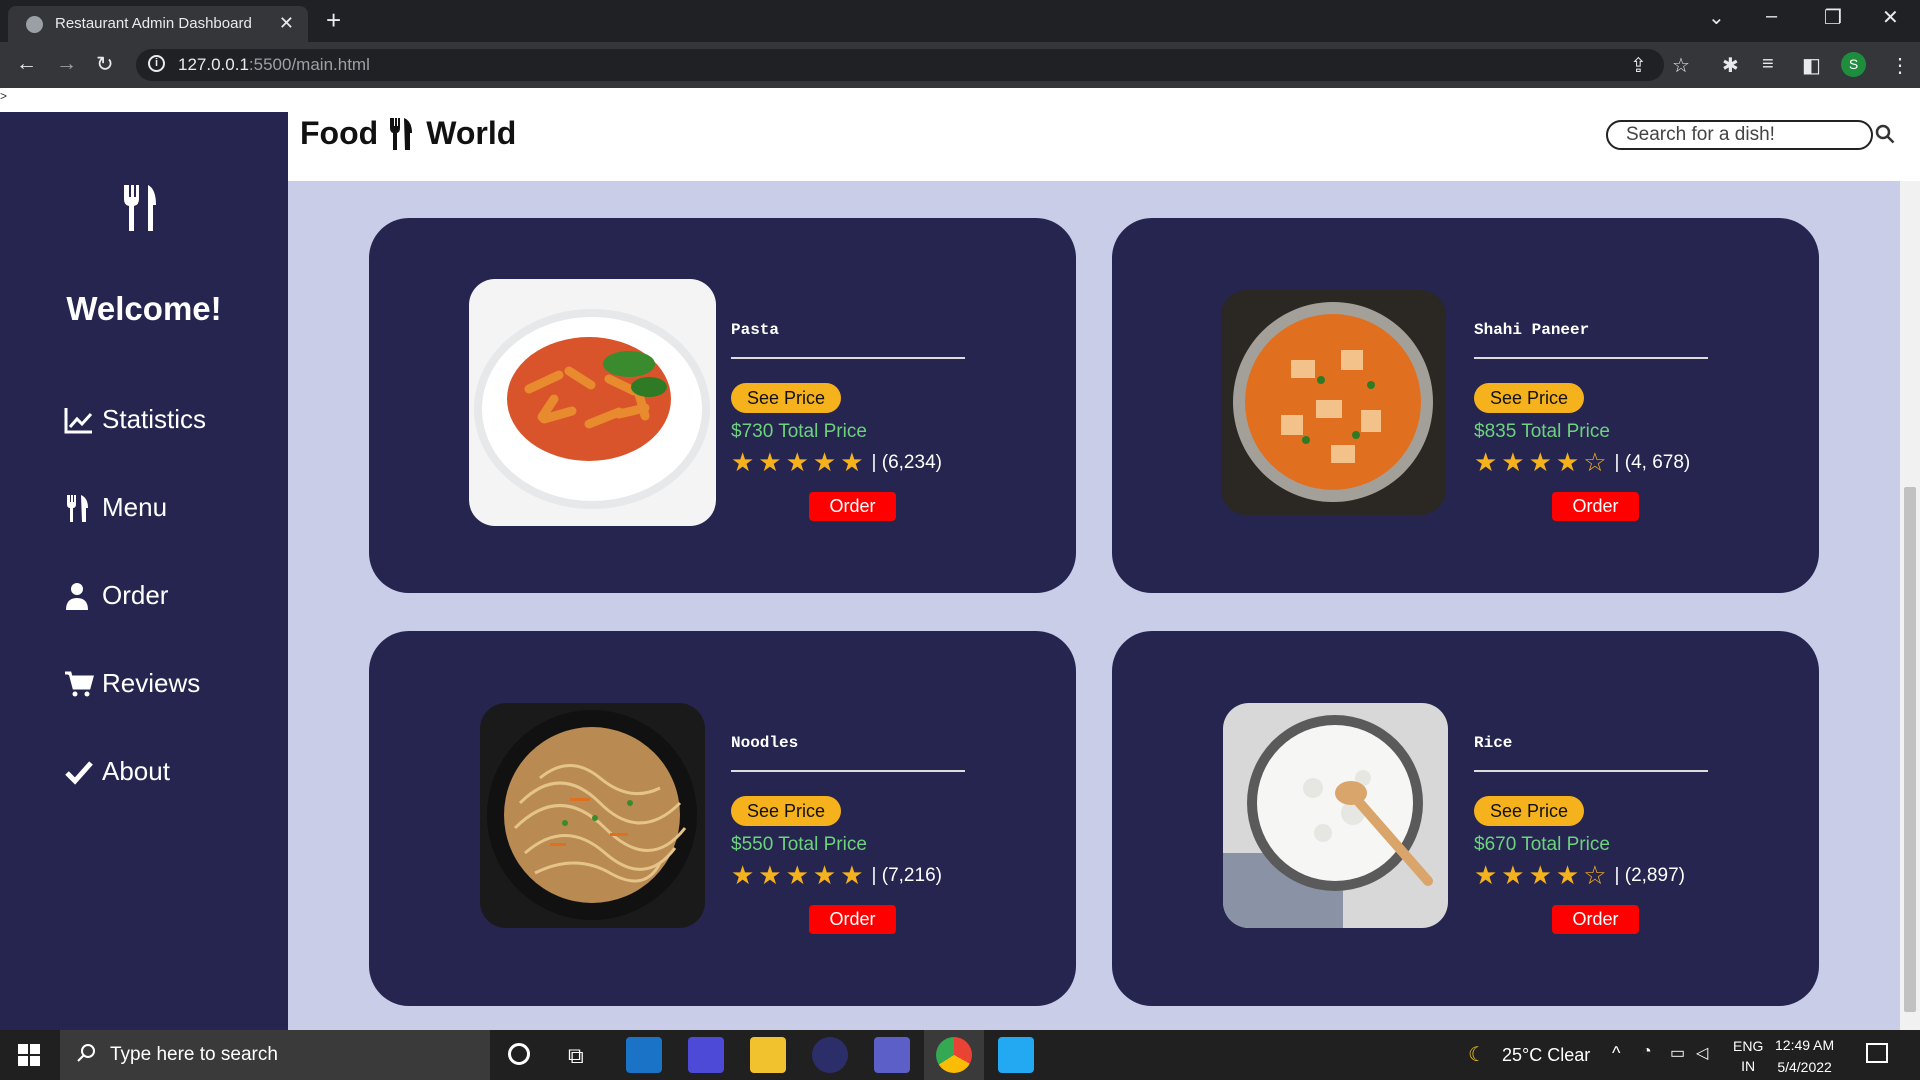 The height and width of the screenshot is (1080, 1920). Describe the element at coordinates (1771, 16) in the screenshot. I see `minimize-icon: –` at that location.